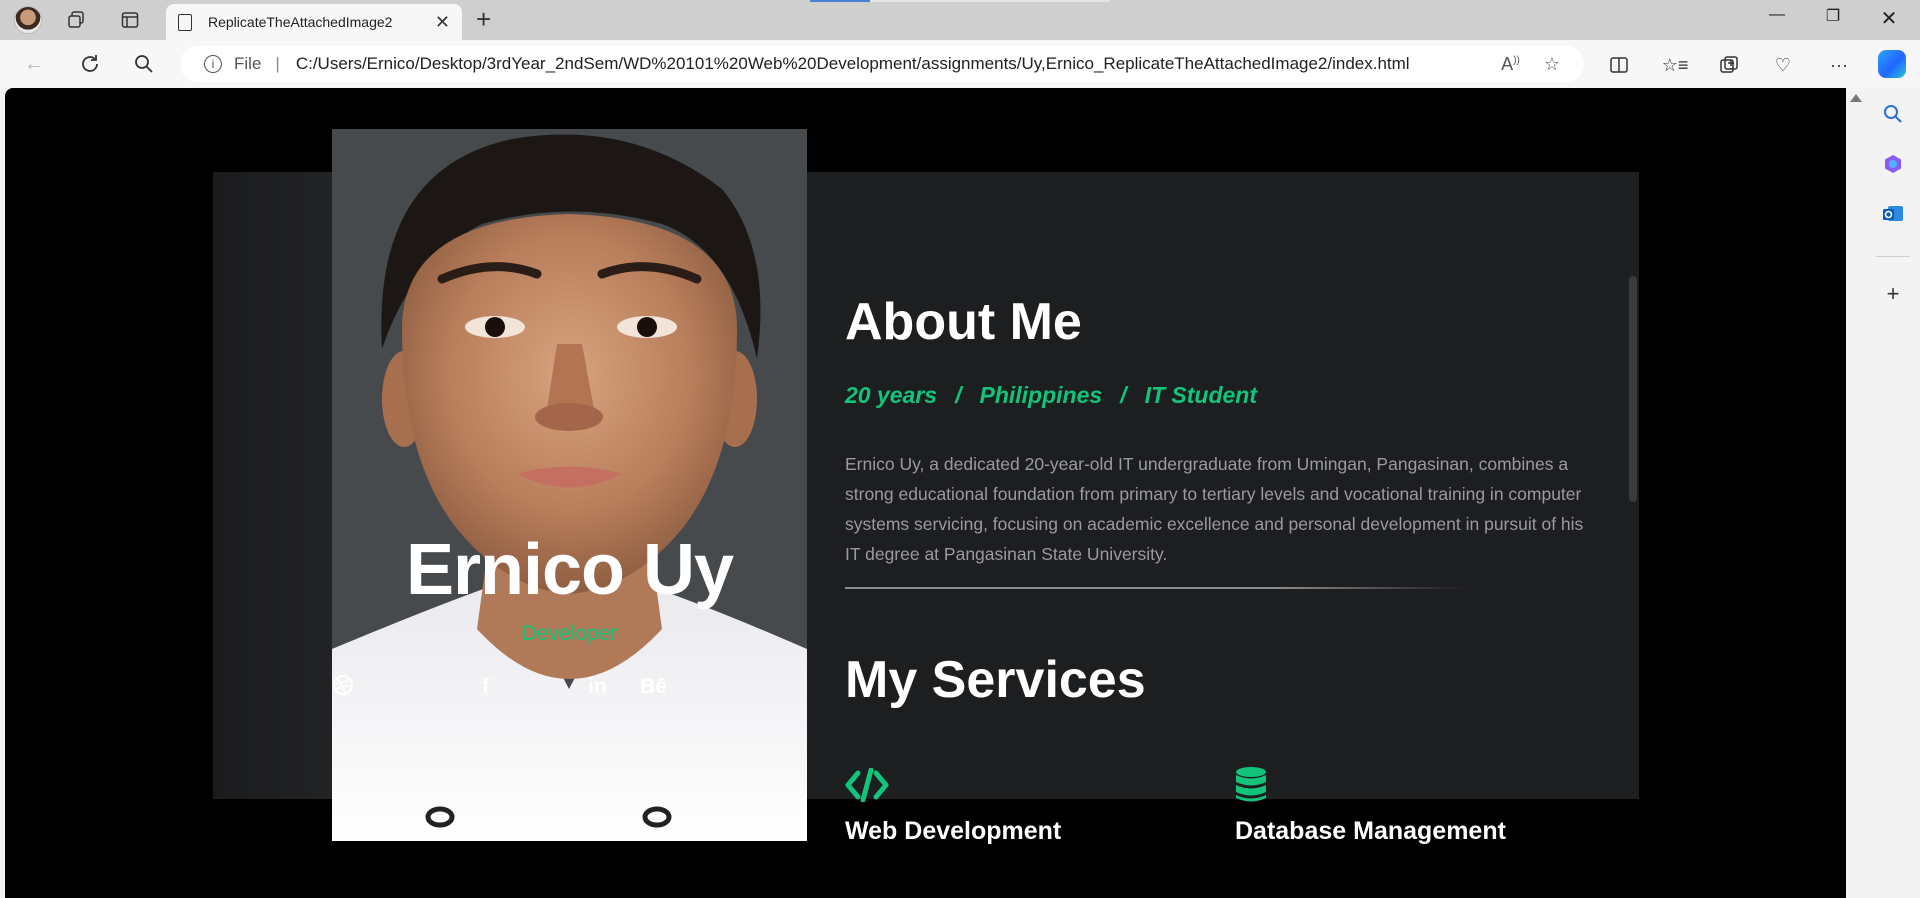 The width and height of the screenshot is (1920, 898). What do you see at coordinates (960, 20) in the screenshot?
I see `tab-strip: ReplicateTheAttachedImage2 ✕ + — ❐ ✕` at bounding box center [960, 20].